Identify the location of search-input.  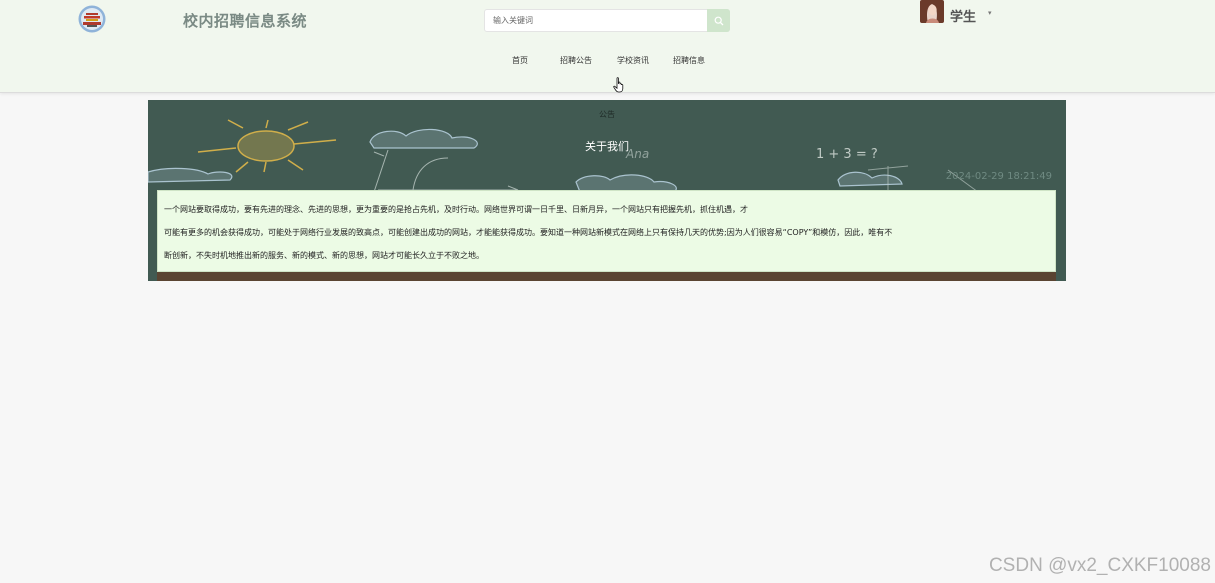
(596, 20).